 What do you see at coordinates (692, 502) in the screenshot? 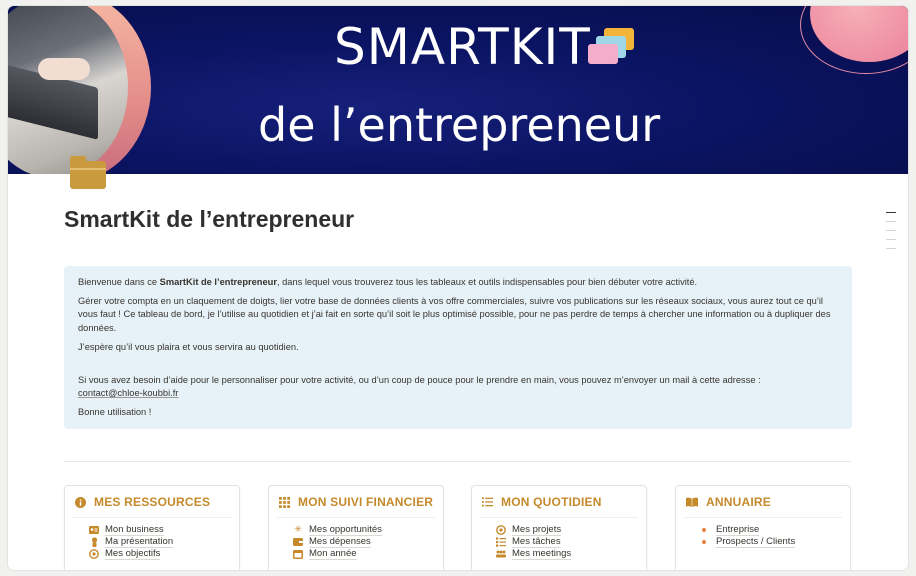
I see `book-icon` at bounding box center [692, 502].